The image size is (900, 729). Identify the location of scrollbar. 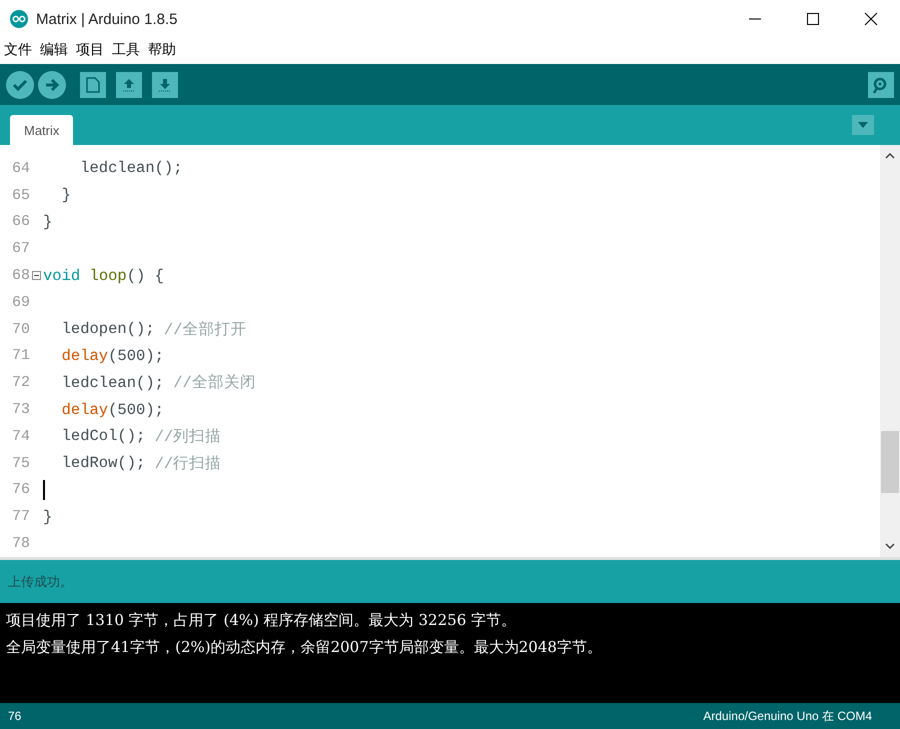
(890, 351).